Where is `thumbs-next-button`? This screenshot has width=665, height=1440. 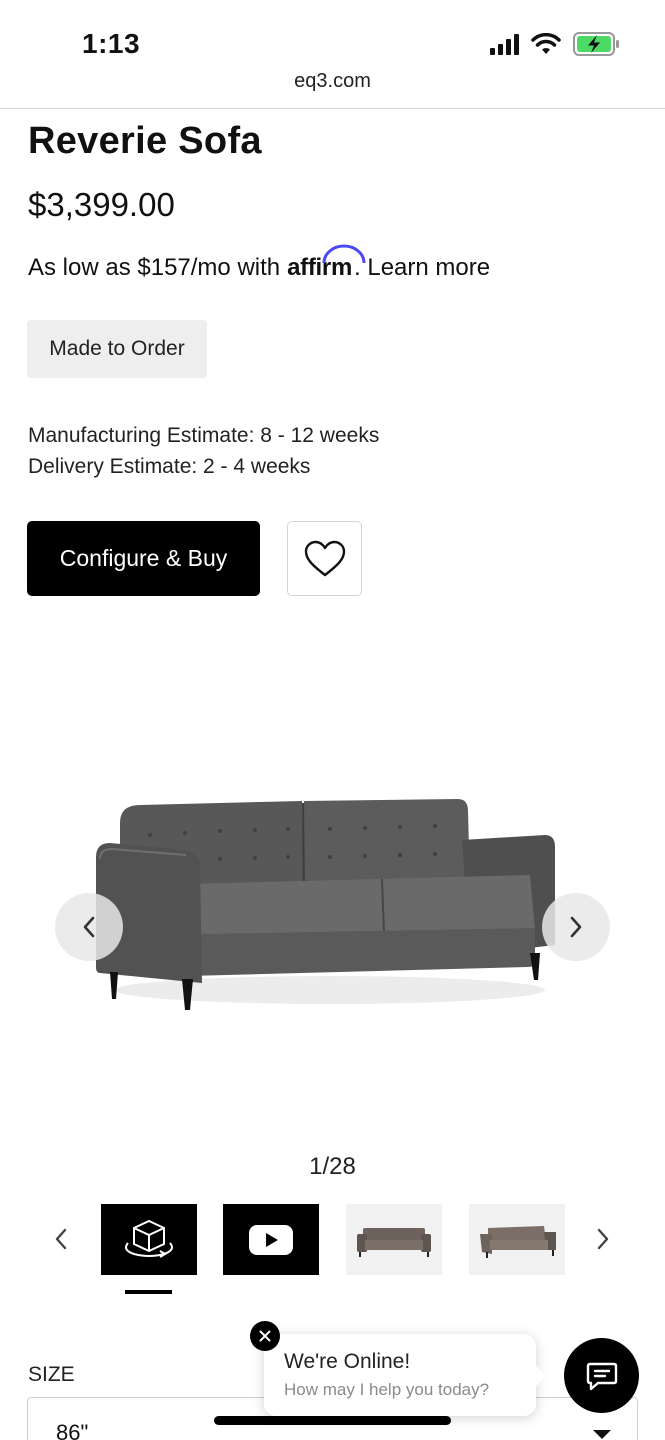 thumbs-next-button is located at coordinates (603, 1239).